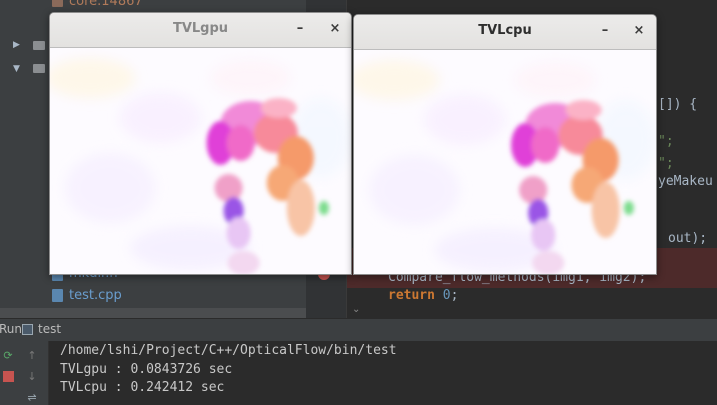 This screenshot has height=405, width=717. I want to click on expand-arrow-icon: ▶, so click(16, 45).